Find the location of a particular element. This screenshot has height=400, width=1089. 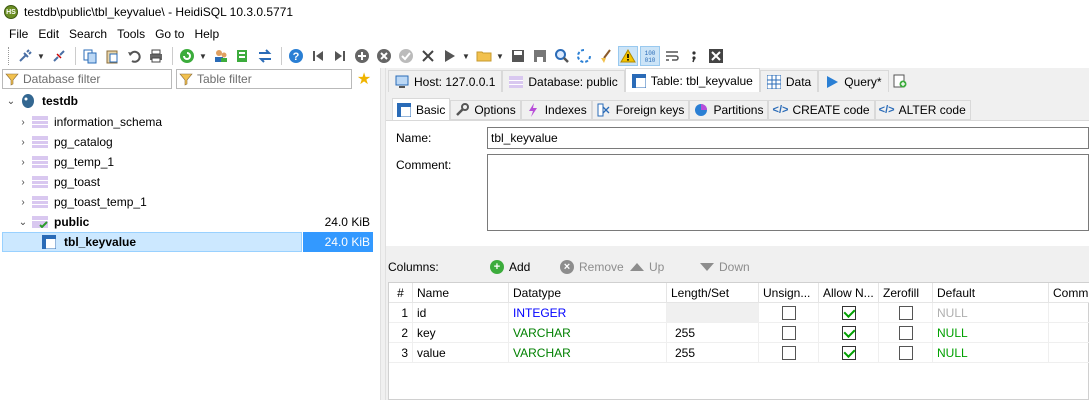

tab-query: Query* is located at coordinates (853, 81).